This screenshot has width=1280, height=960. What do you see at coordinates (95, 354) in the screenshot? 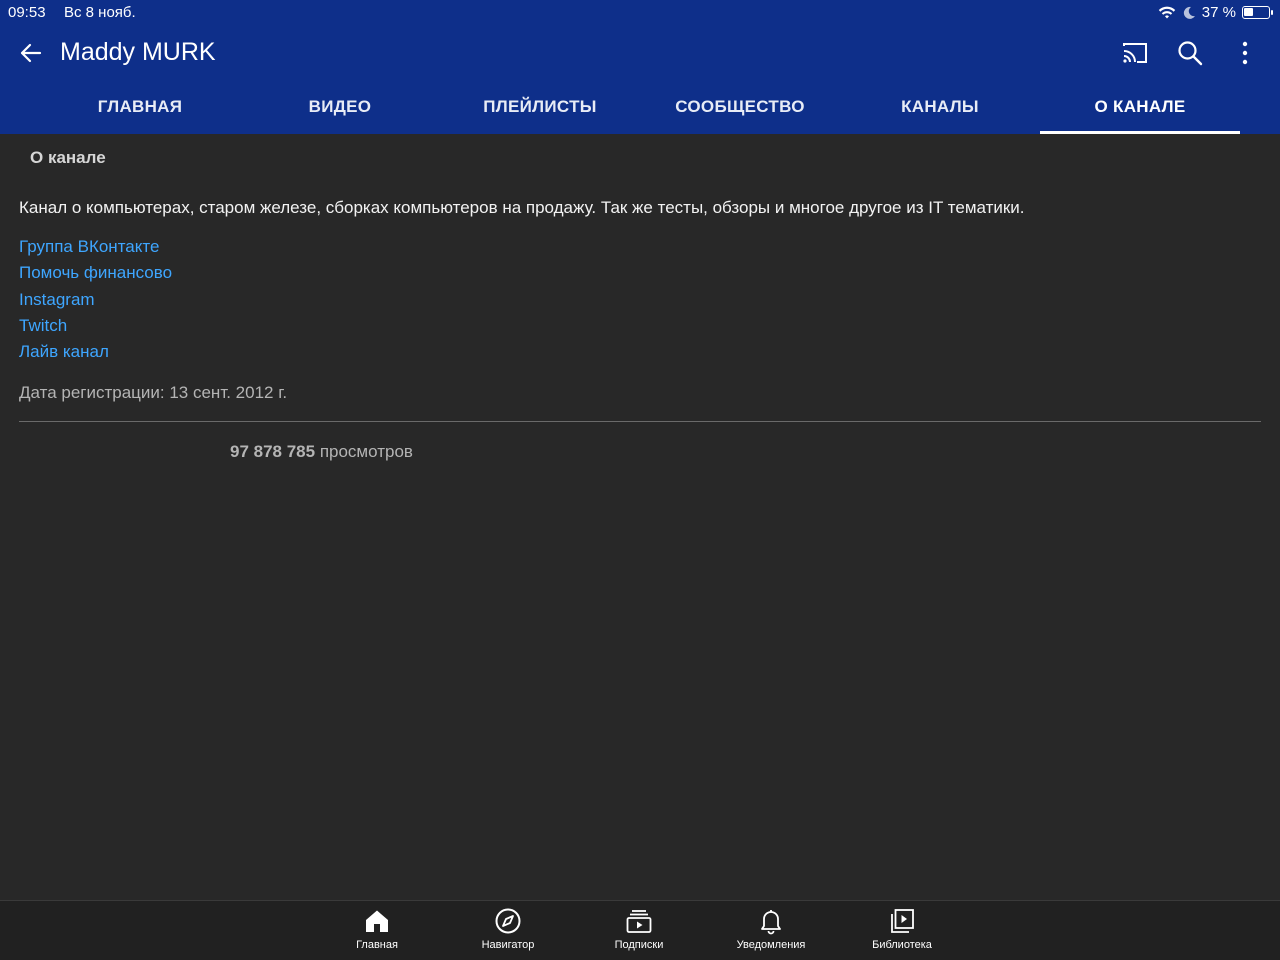
I see `link-live-channel: Лайв канал` at bounding box center [95, 354].